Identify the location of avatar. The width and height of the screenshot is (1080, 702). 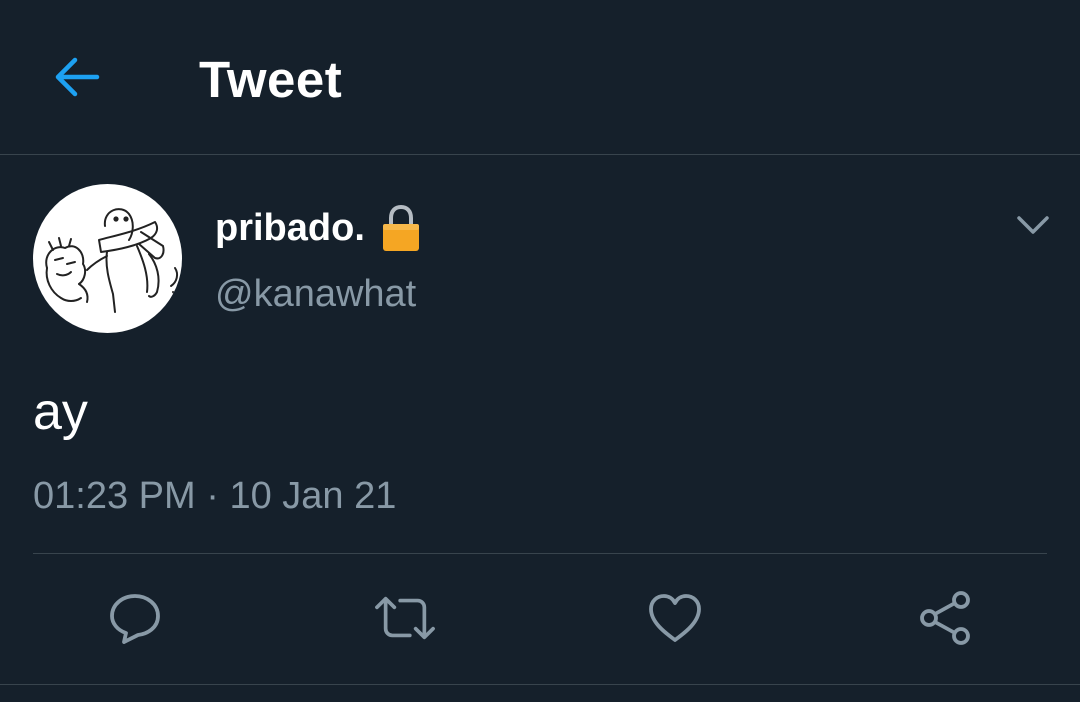
(107, 258).